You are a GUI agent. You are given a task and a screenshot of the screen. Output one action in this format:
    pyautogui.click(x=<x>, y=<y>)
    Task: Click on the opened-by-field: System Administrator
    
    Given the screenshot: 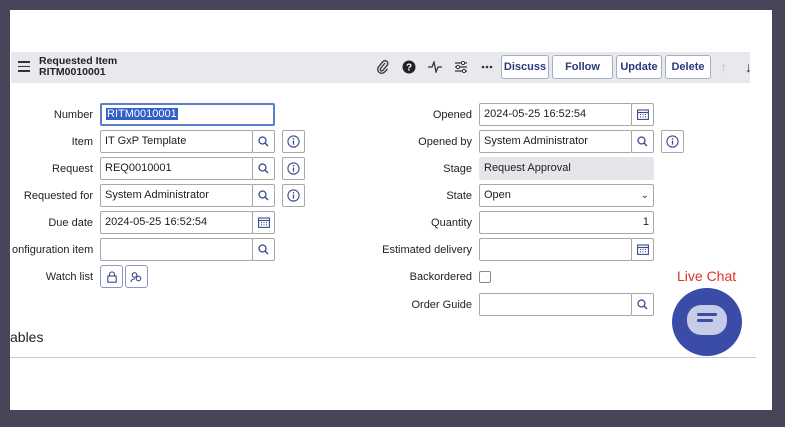 What is the action you would take?
    pyautogui.click(x=555, y=141)
    